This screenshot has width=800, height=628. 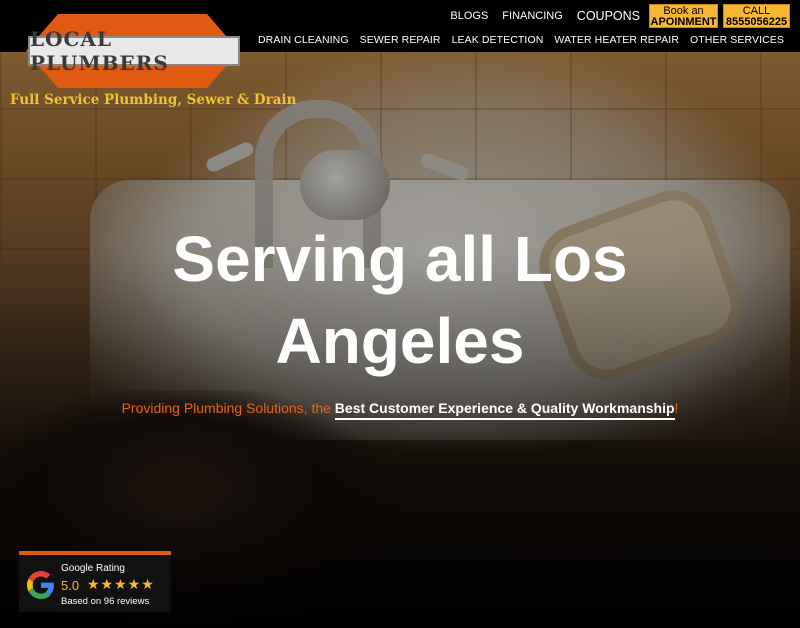 I want to click on sub-prefix: Providing Plumbing Solutions, the, so click(x=228, y=408).